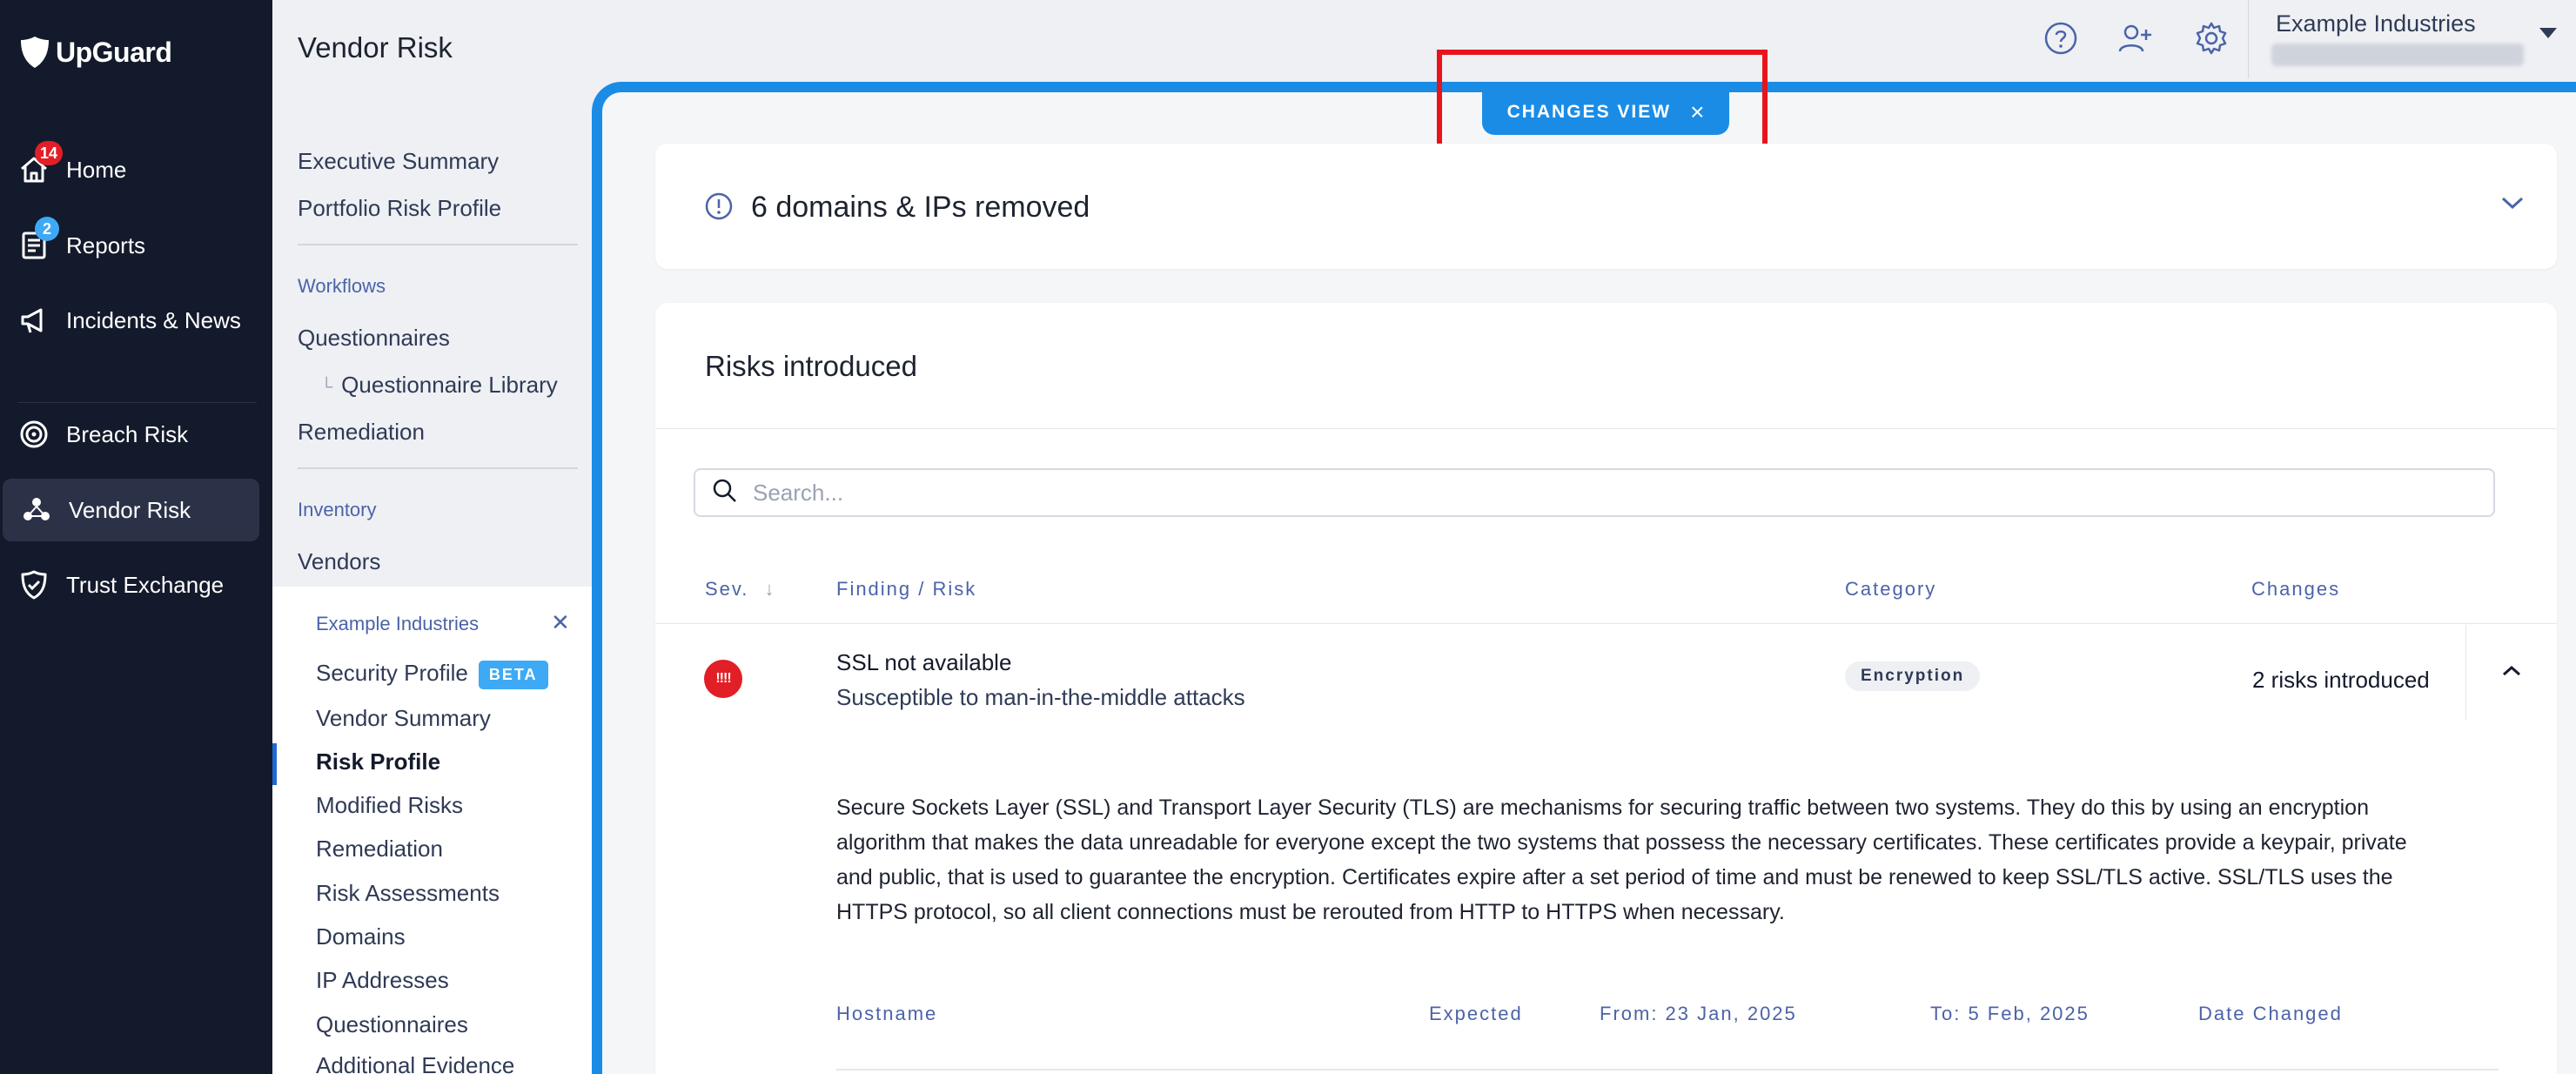  What do you see at coordinates (339, 561) in the screenshot?
I see `subnav-vendors: Vendors` at bounding box center [339, 561].